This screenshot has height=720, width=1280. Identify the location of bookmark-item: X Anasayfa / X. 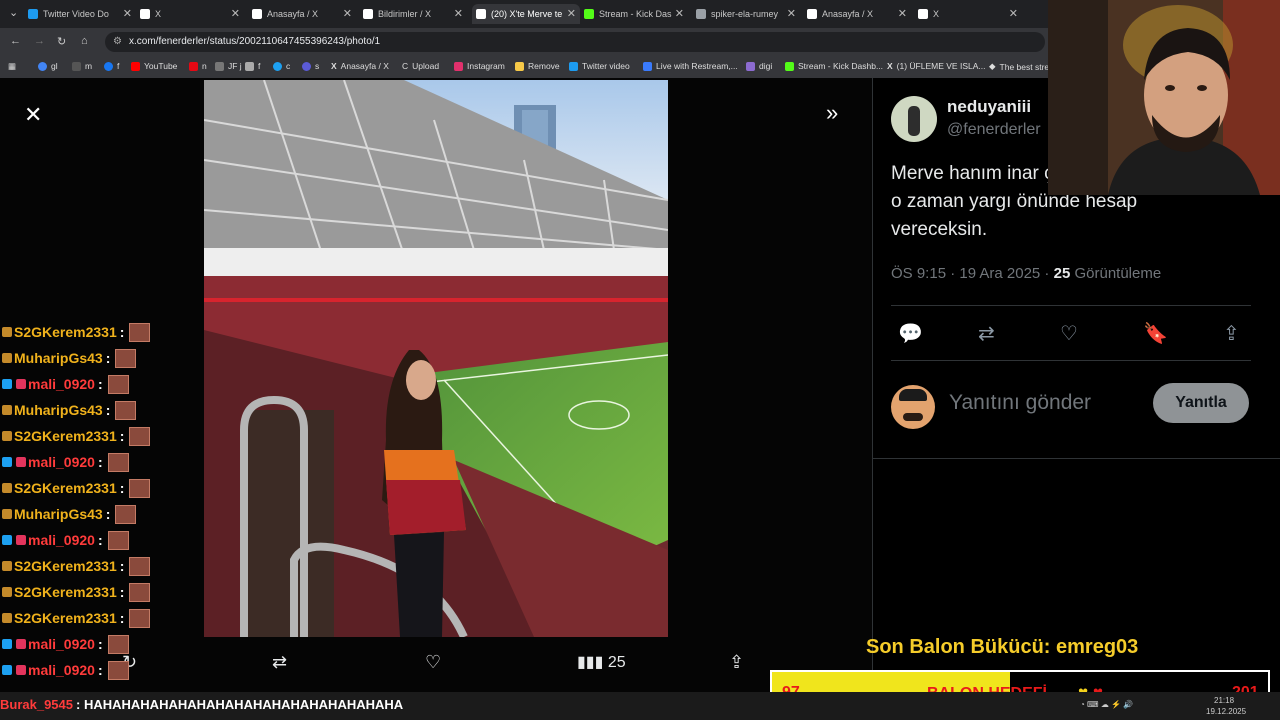
(360, 66).